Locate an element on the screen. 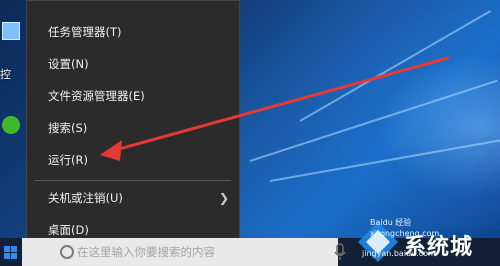  start-button is located at coordinates (11, 252).